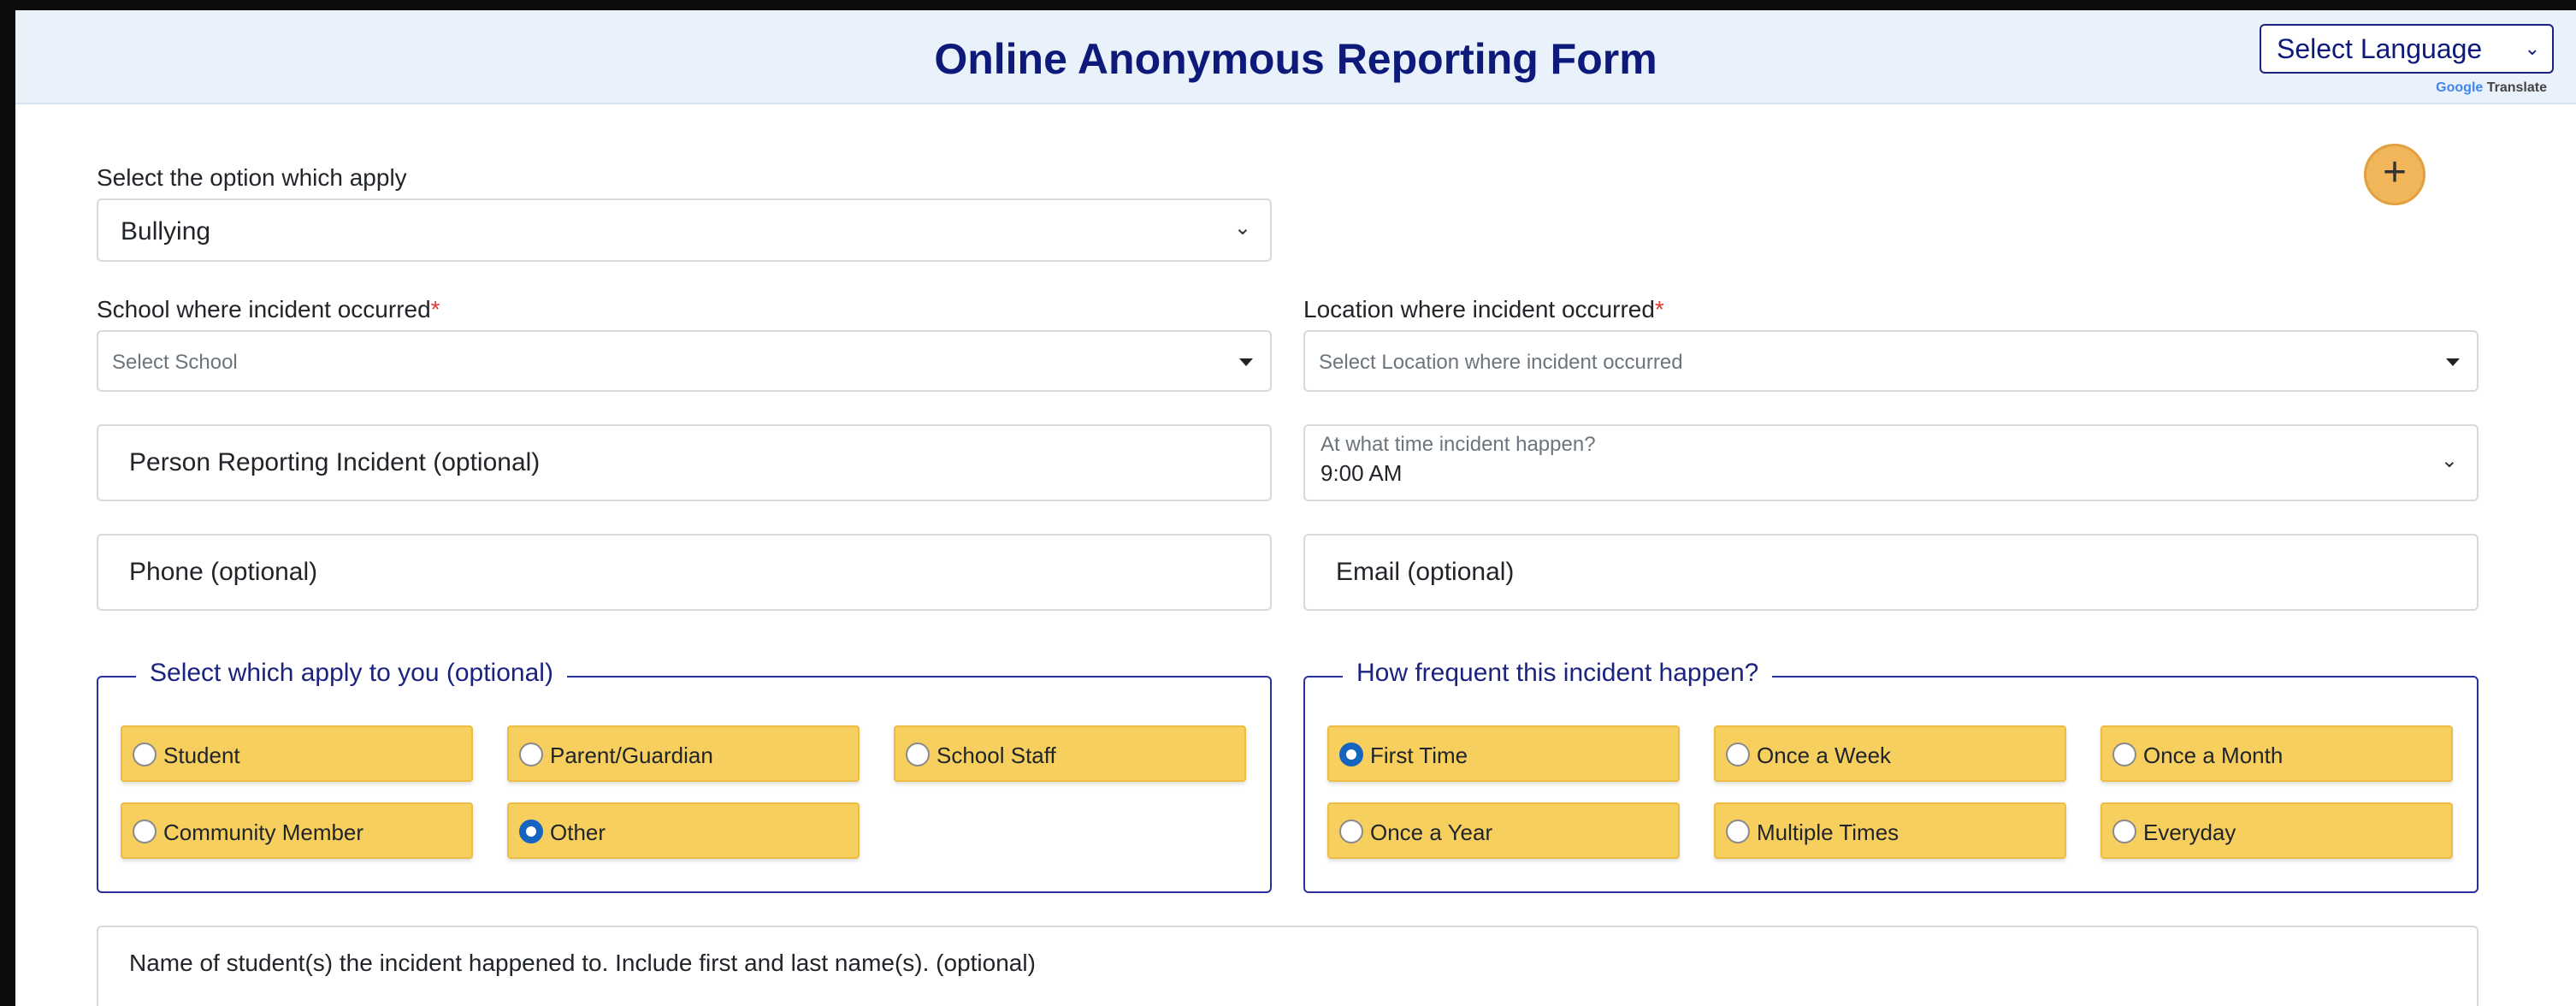 This screenshot has width=2576, height=1006. What do you see at coordinates (1431, 833) in the screenshot?
I see `option-once-a-year-label: Once a Year` at bounding box center [1431, 833].